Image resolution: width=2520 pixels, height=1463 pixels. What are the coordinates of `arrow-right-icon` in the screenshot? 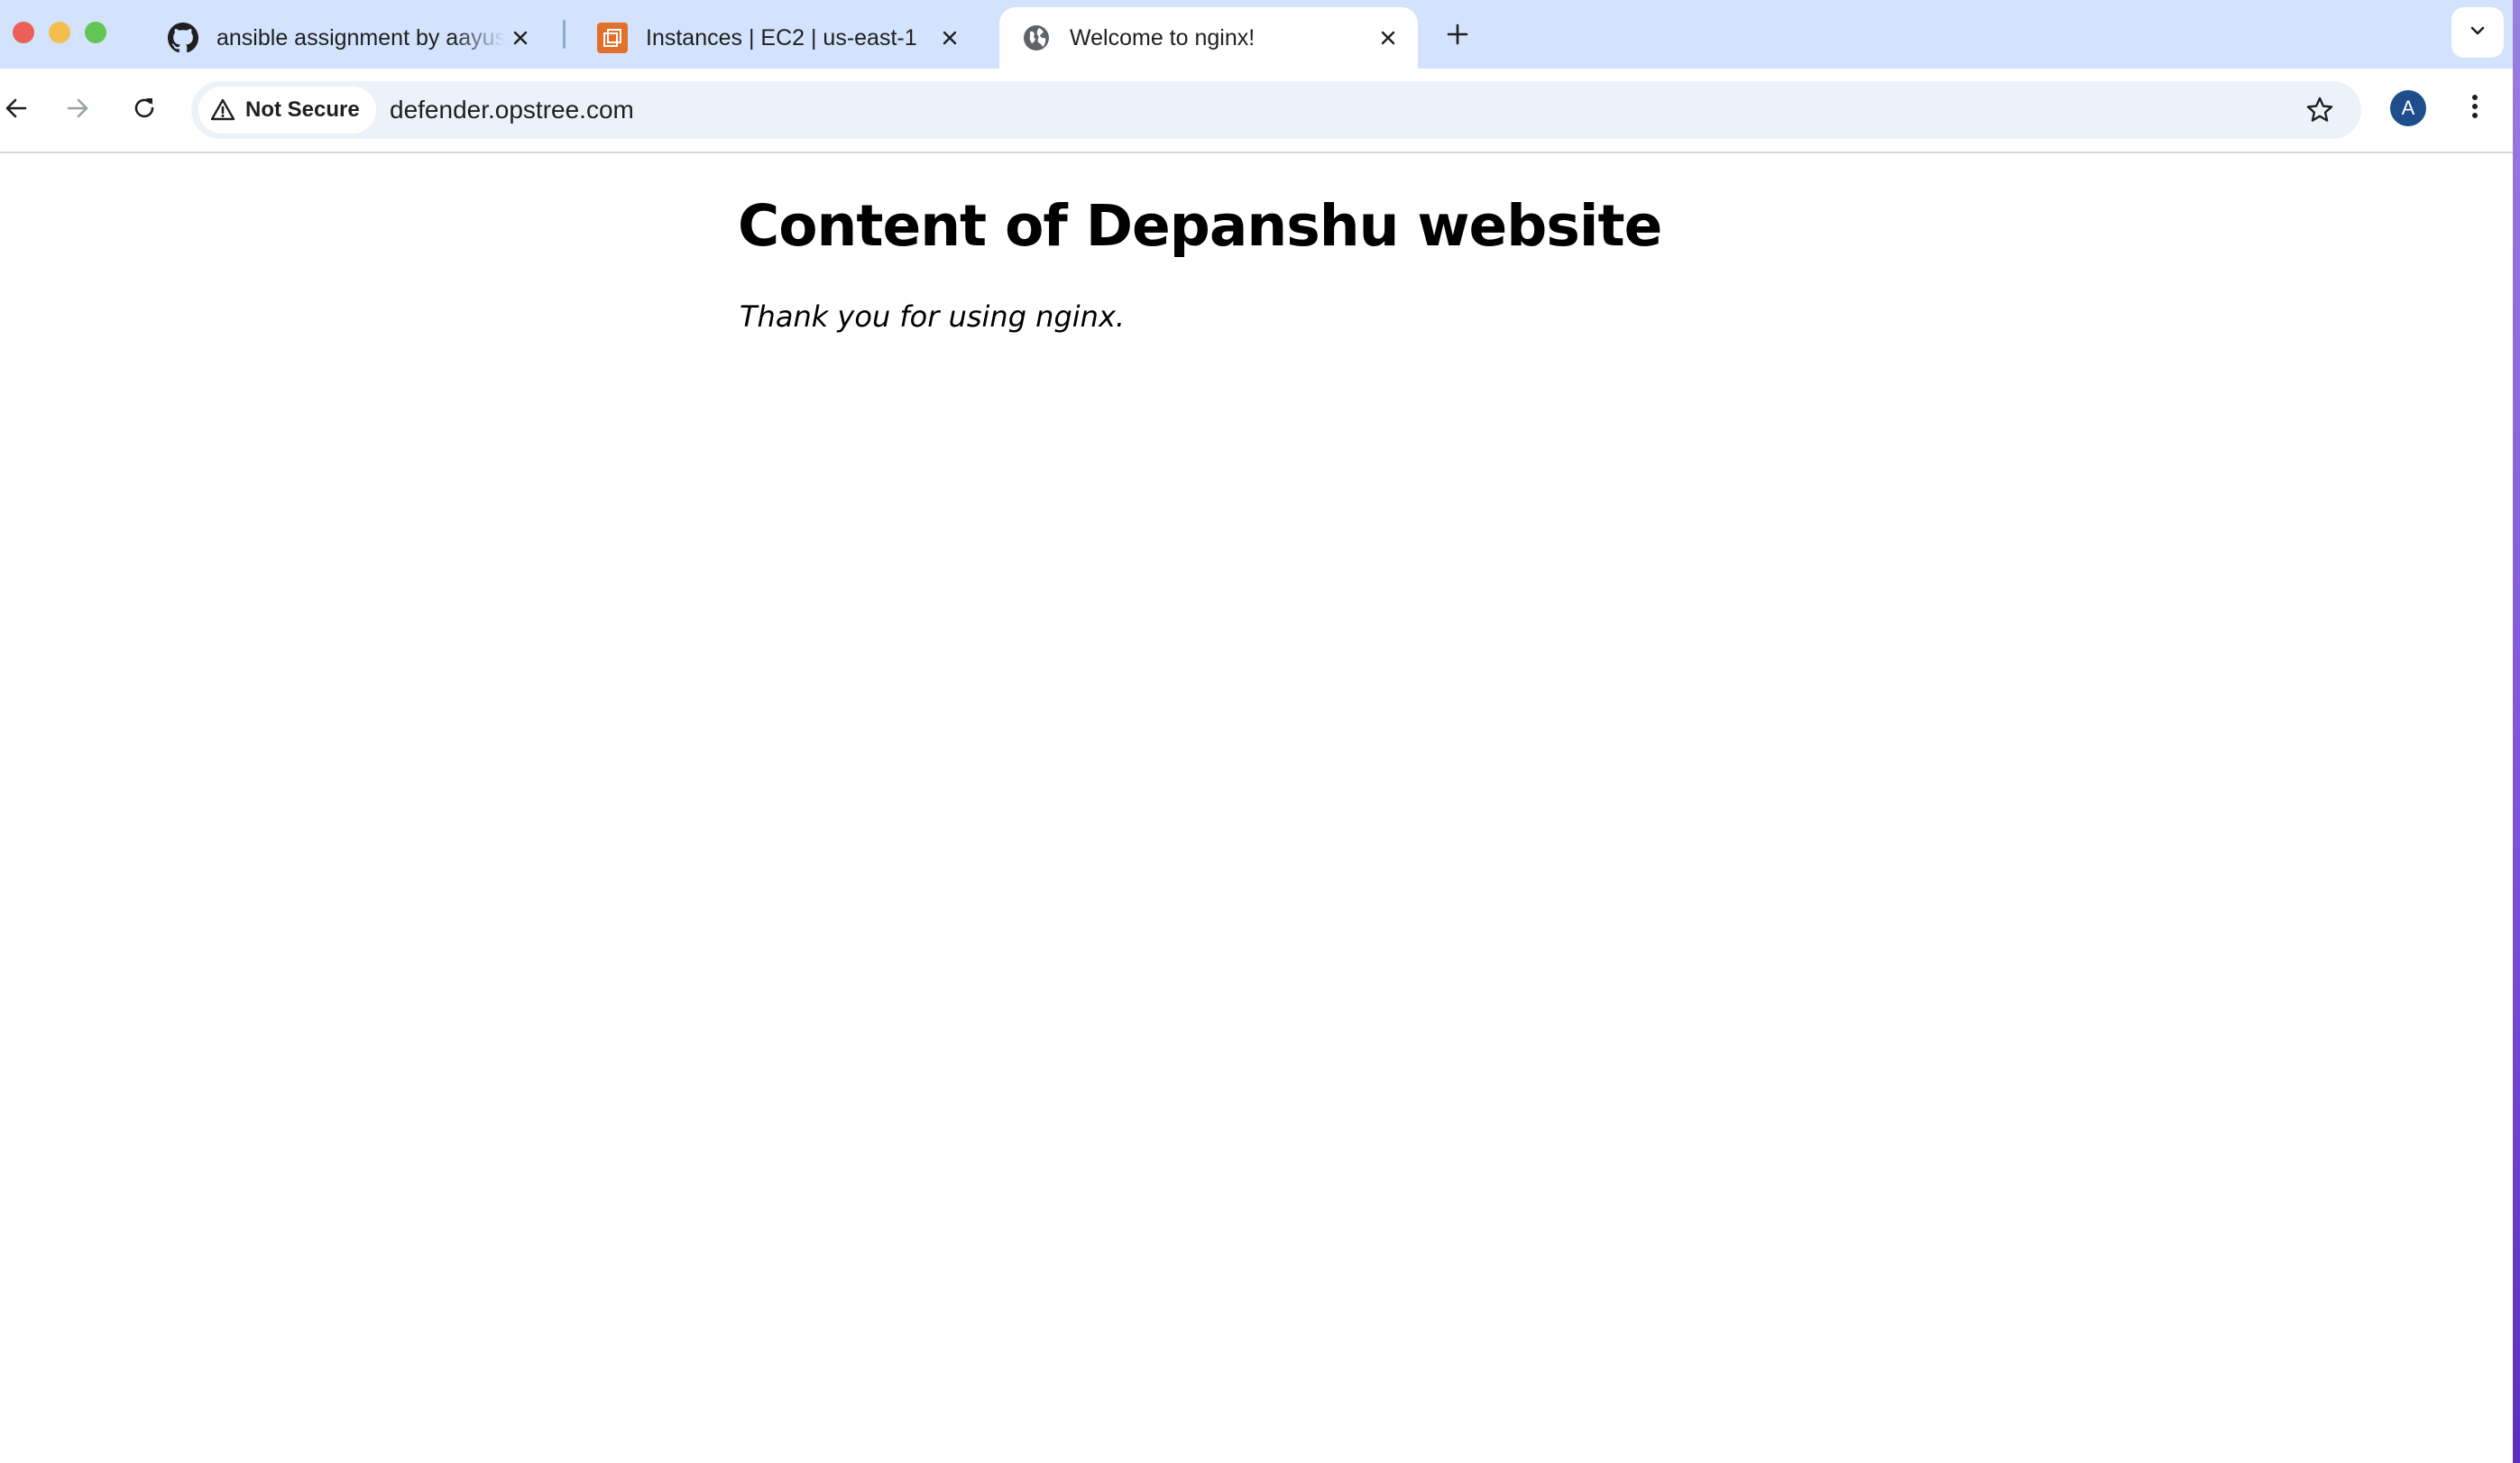 It's located at (77, 110).